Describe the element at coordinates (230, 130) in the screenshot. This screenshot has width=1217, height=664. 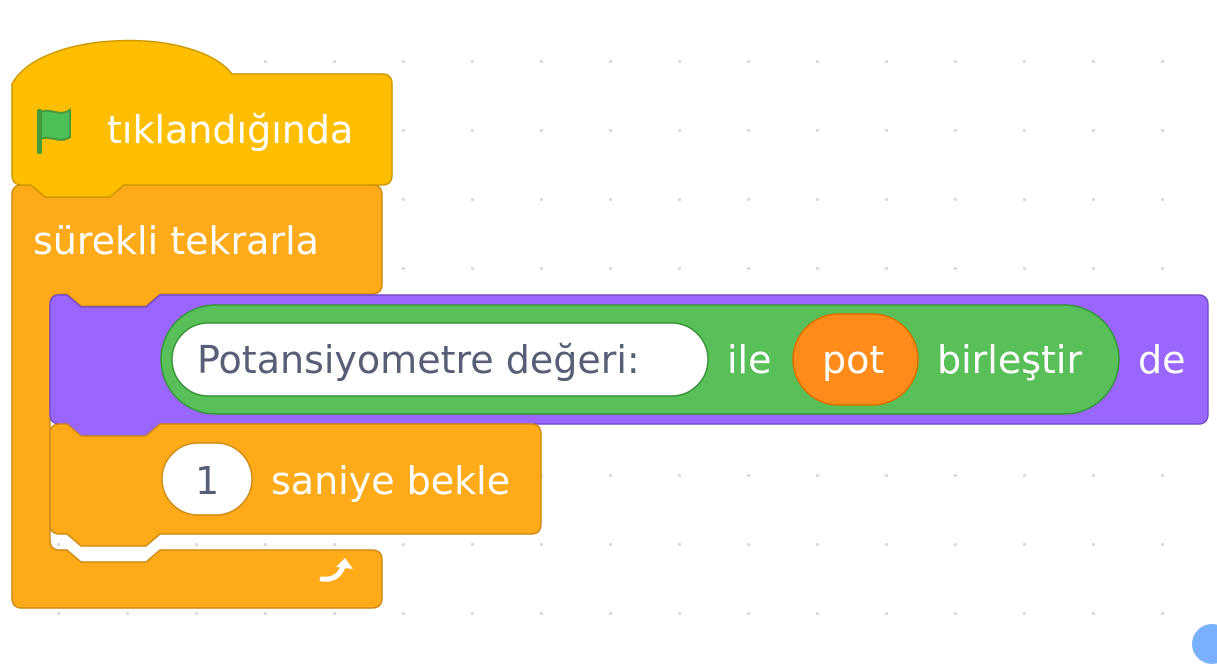
I see `hat-label: tıklandığında` at that location.